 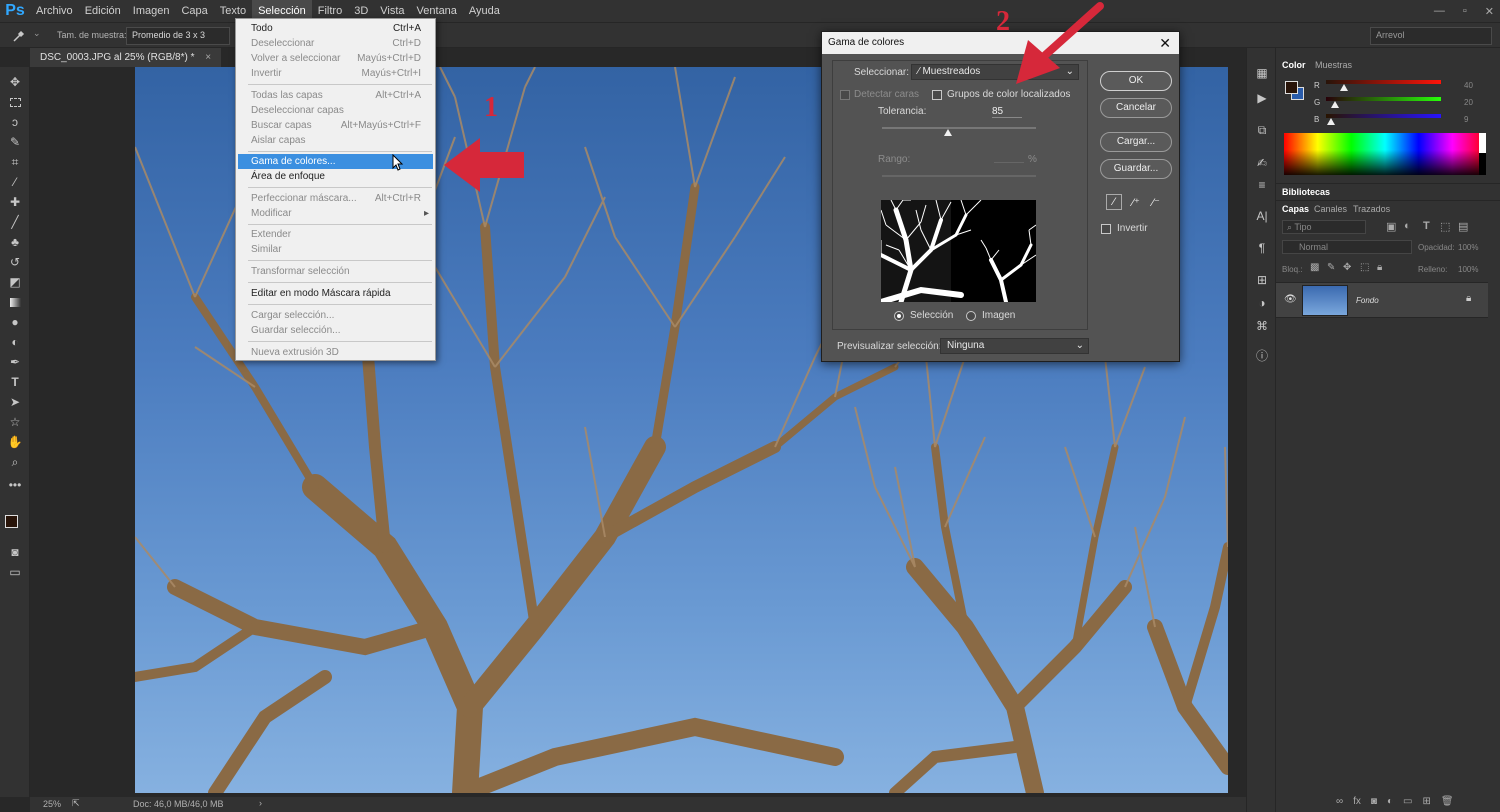 What do you see at coordinates (15, 142) in the screenshot?
I see `quick-selection-tool-icon: ✎` at bounding box center [15, 142].